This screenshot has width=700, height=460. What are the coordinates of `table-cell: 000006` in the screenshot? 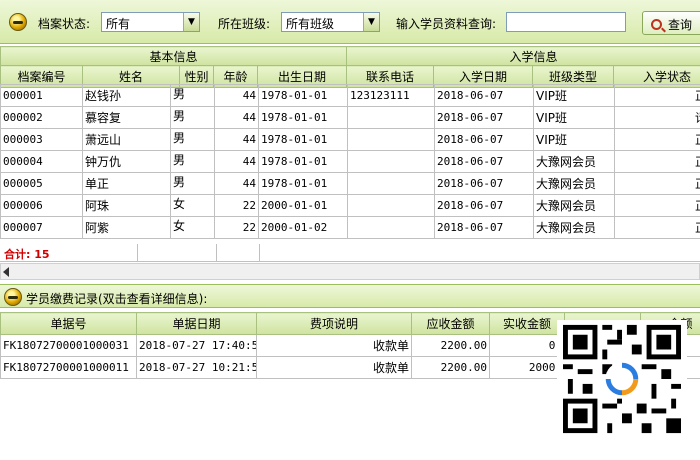 It's located at (41, 205).